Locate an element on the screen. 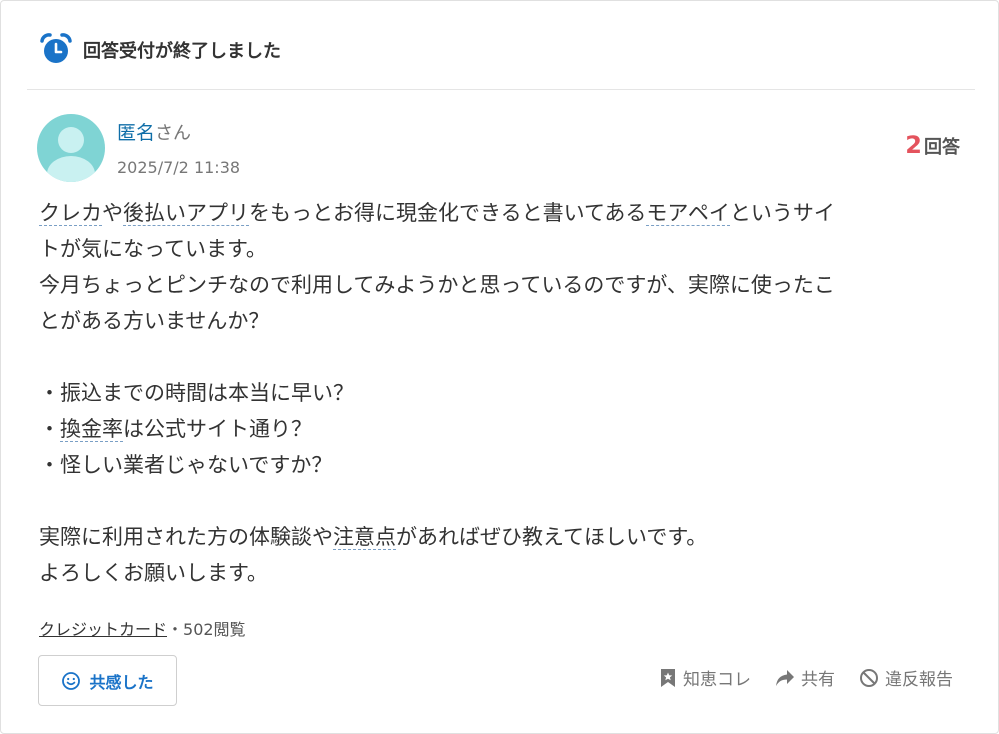 The image size is (999, 734). post-timestamp: 2025/7/2 11:38 is located at coordinates (179, 167).